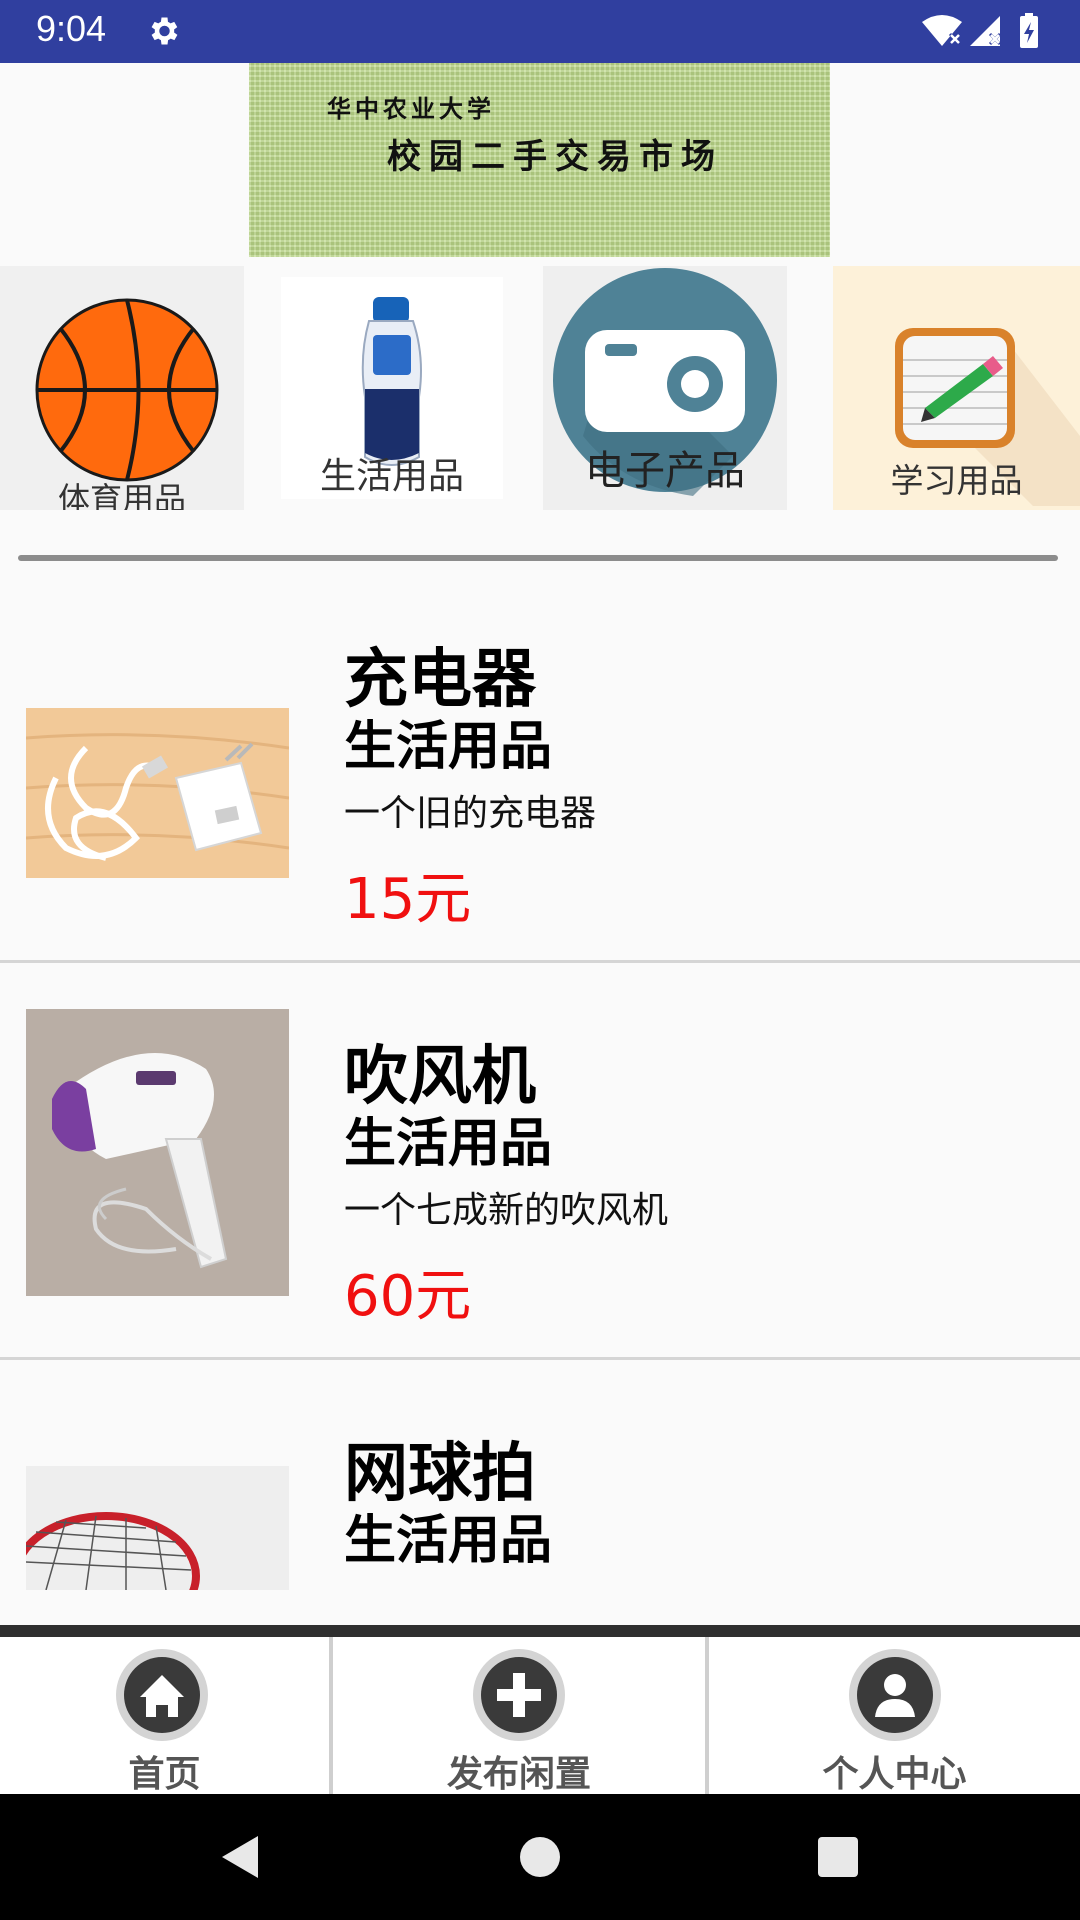 This screenshot has height=1920, width=1080. Describe the element at coordinates (956, 480) in the screenshot. I see `category-study-label: 学习用品` at that location.